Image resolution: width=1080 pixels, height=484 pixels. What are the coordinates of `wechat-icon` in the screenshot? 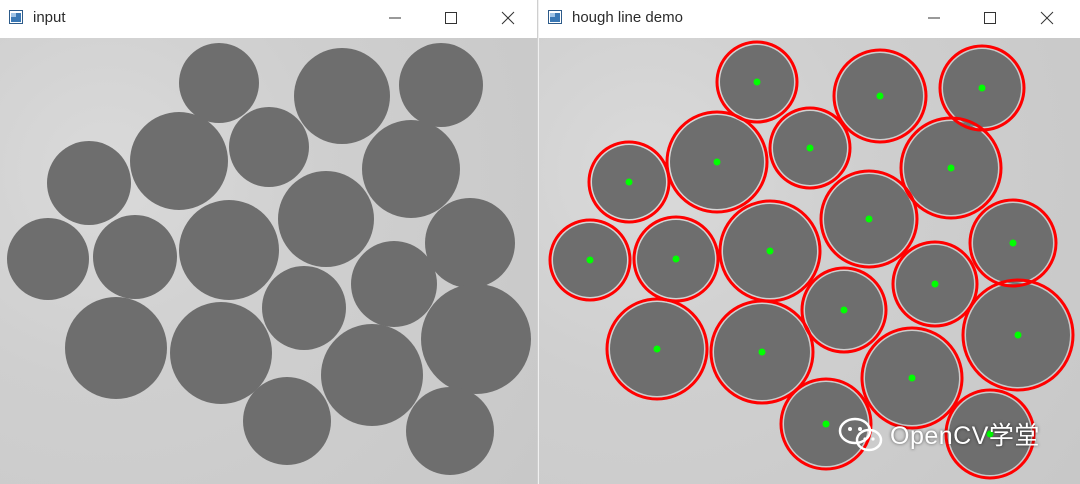 It's located at (860, 434).